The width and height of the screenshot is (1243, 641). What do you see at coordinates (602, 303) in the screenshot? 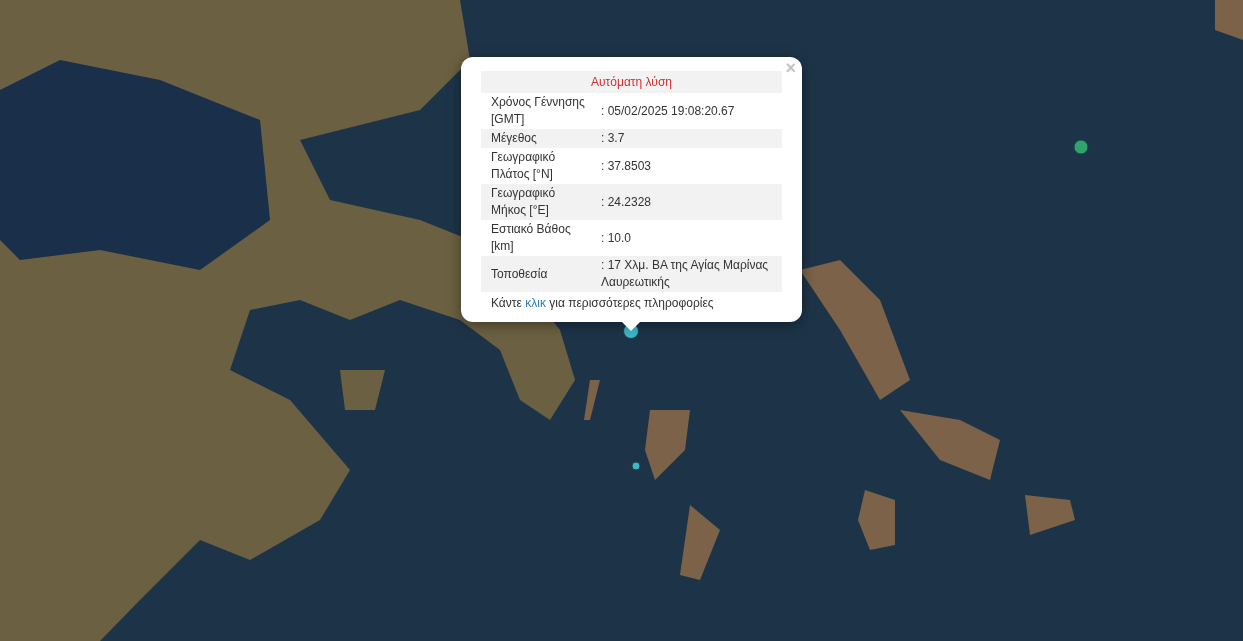
I see `more-info-text: Κάντε κλικ για περισσότερες πληροφορίες` at bounding box center [602, 303].